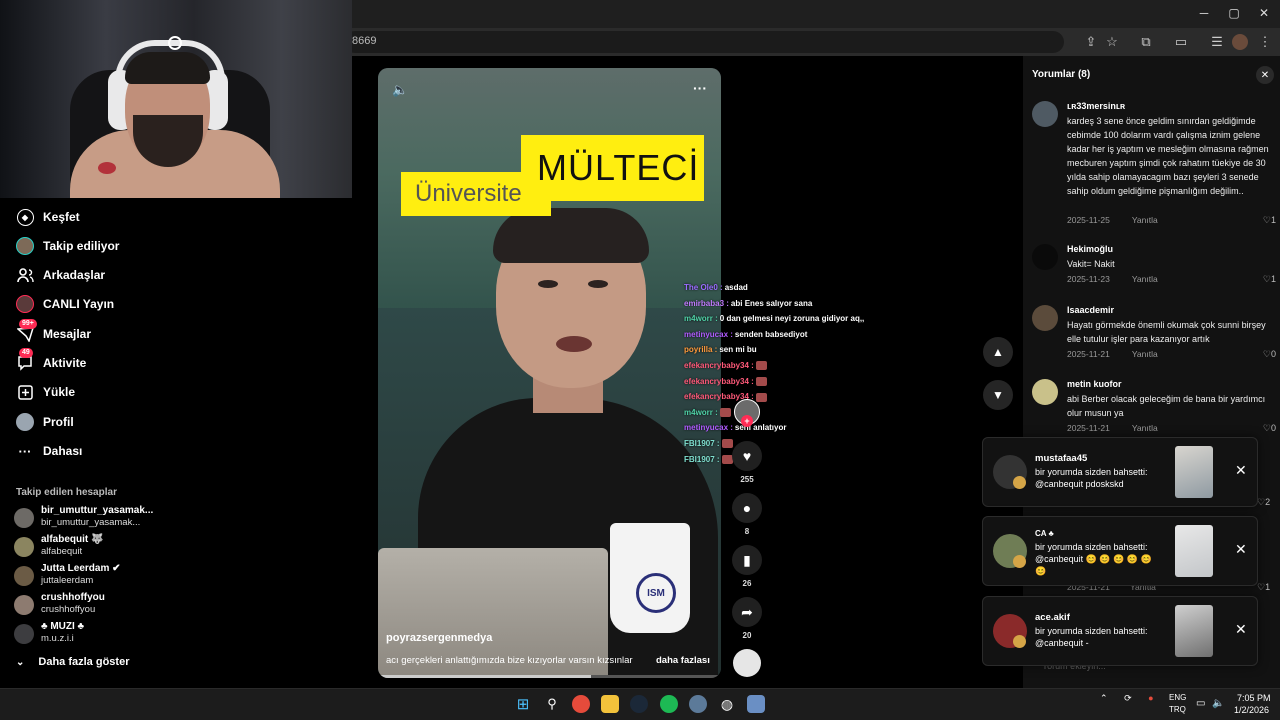  Describe the element at coordinates (1146, 42) in the screenshot. I see `extensions-icon: ⧉` at that location.